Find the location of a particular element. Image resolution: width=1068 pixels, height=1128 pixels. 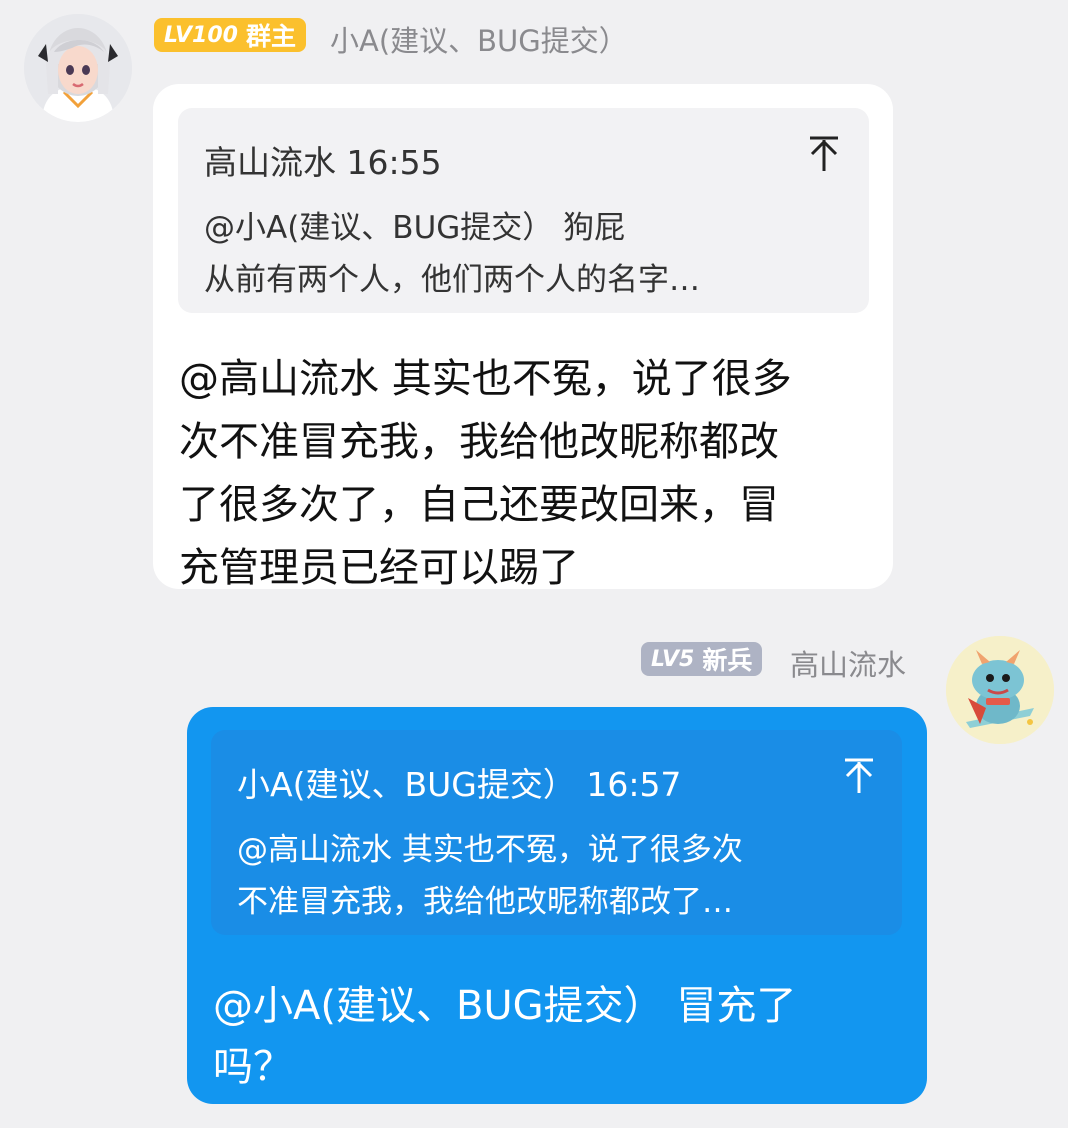

quote-line: @小A(建议、BUG提交） 狗屁 is located at coordinates (415, 228).